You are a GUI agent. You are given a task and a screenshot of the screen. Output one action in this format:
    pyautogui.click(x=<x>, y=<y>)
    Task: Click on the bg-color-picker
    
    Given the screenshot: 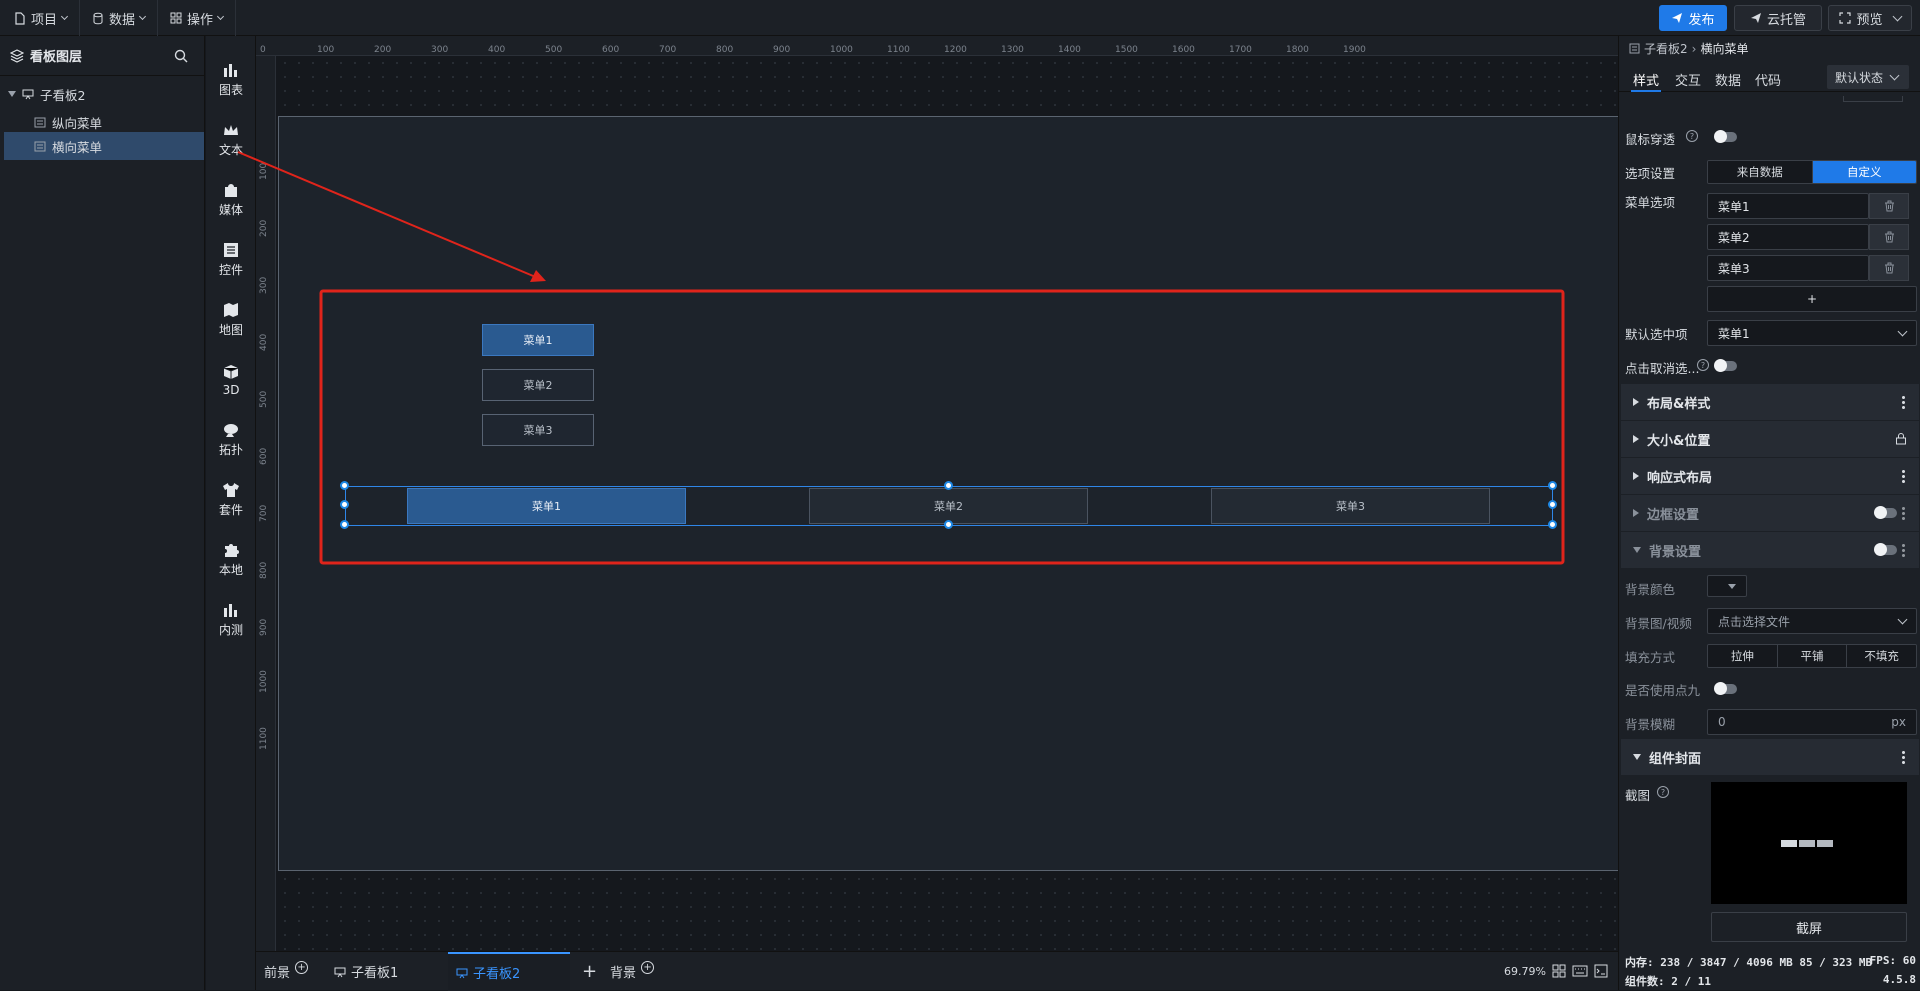 What is the action you would take?
    pyautogui.click(x=1727, y=586)
    